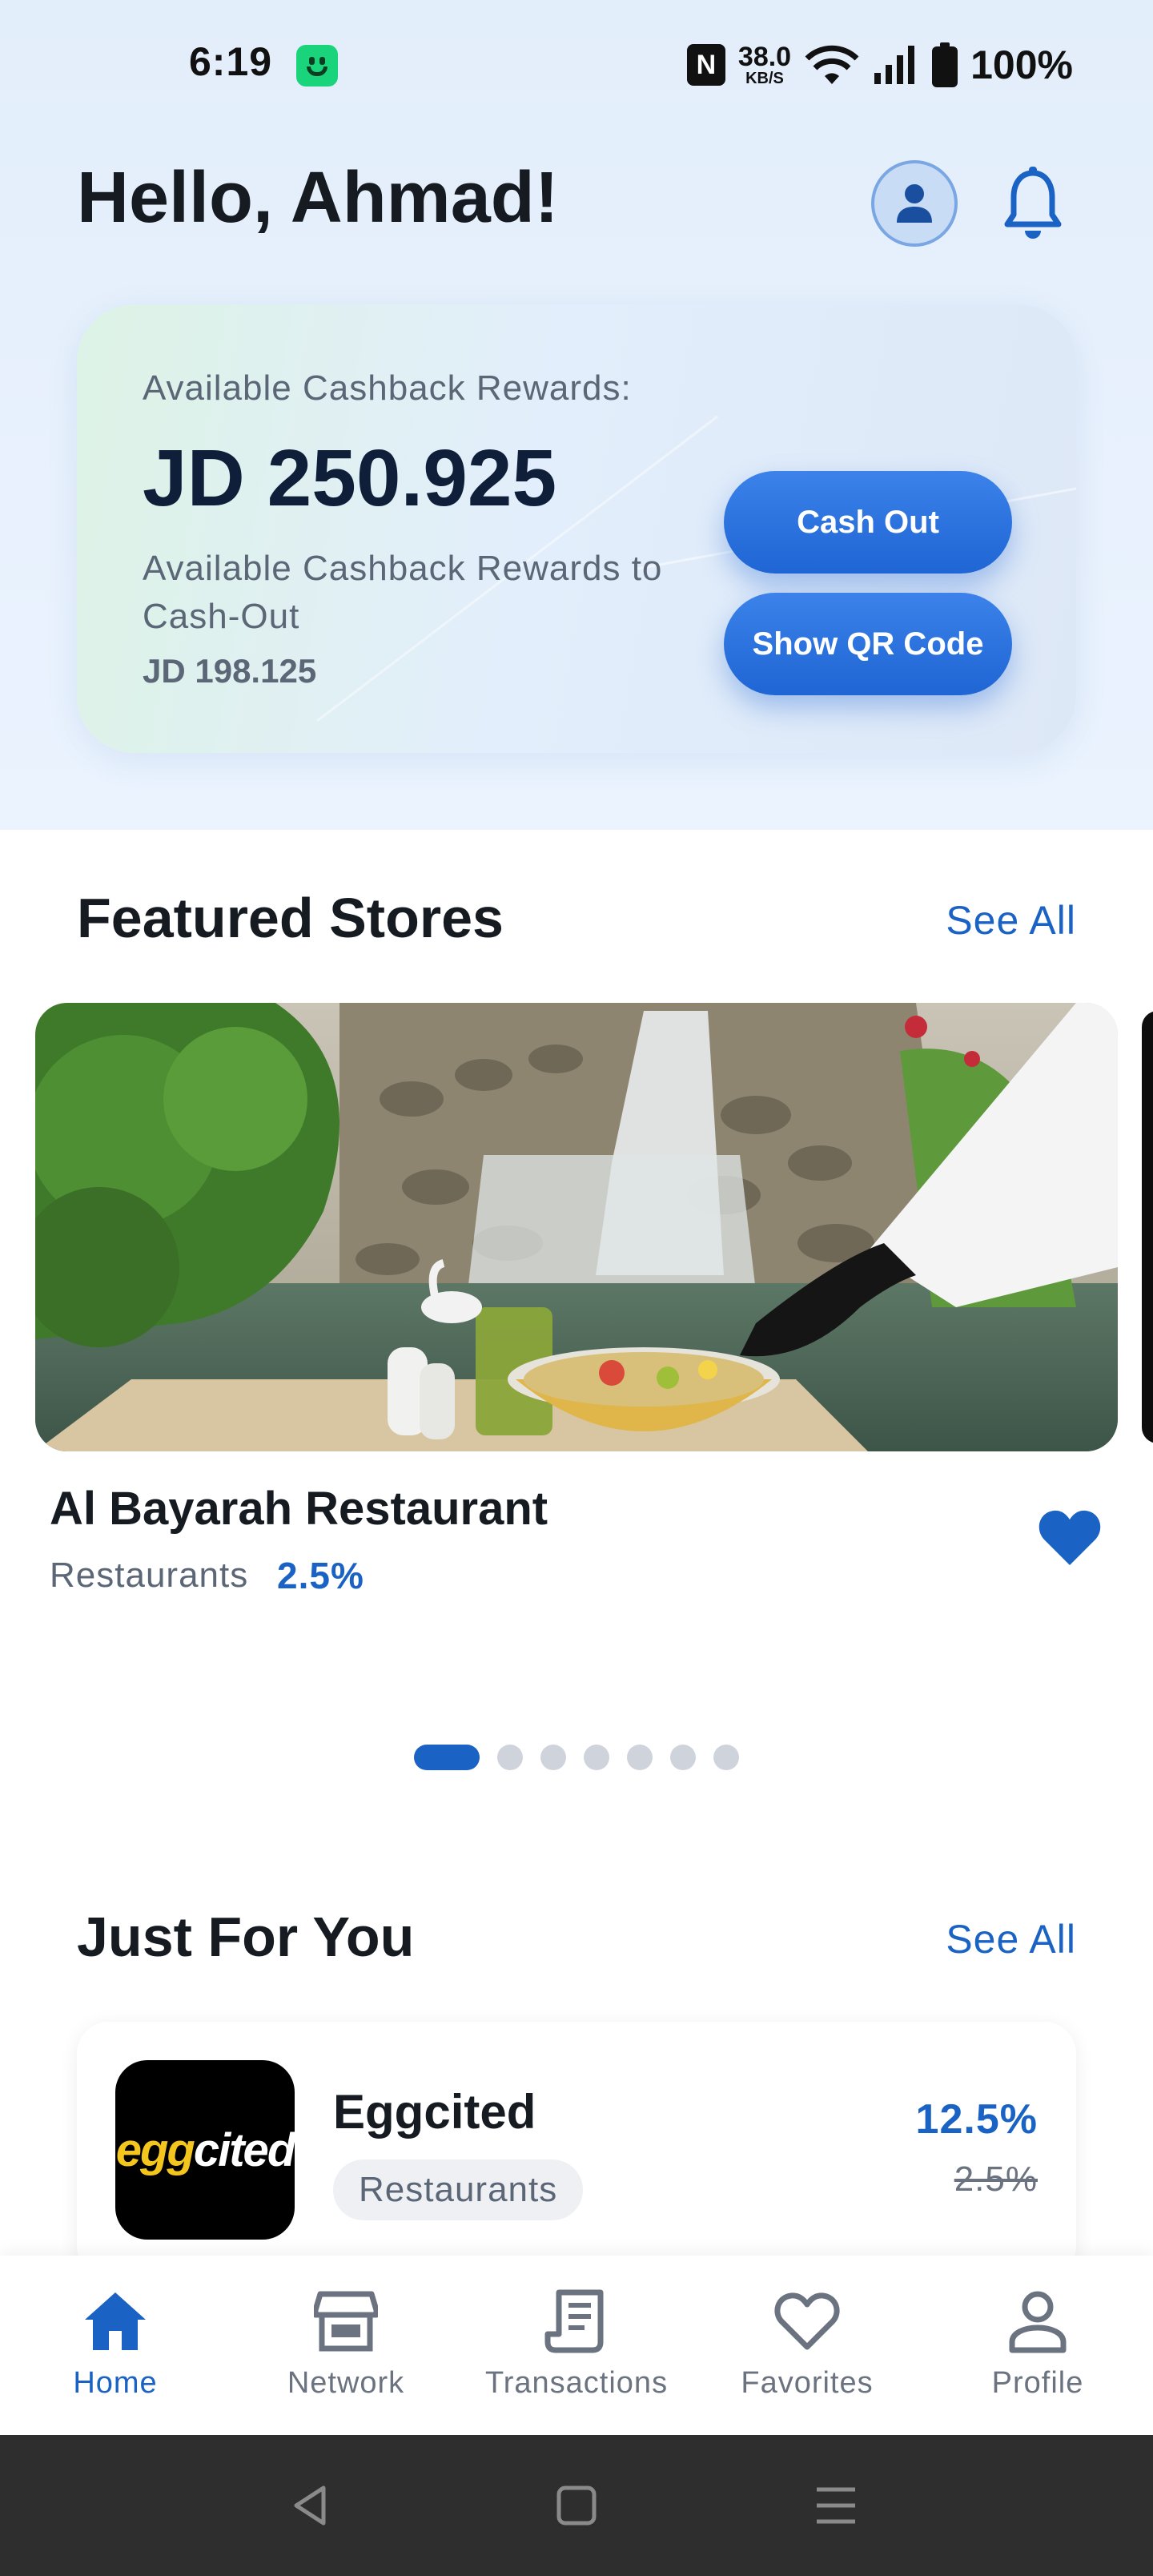 The height and width of the screenshot is (2576, 1153). Describe the element at coordinates (317, 66) in the screenshot. I see `app-notification-icon` at that location.